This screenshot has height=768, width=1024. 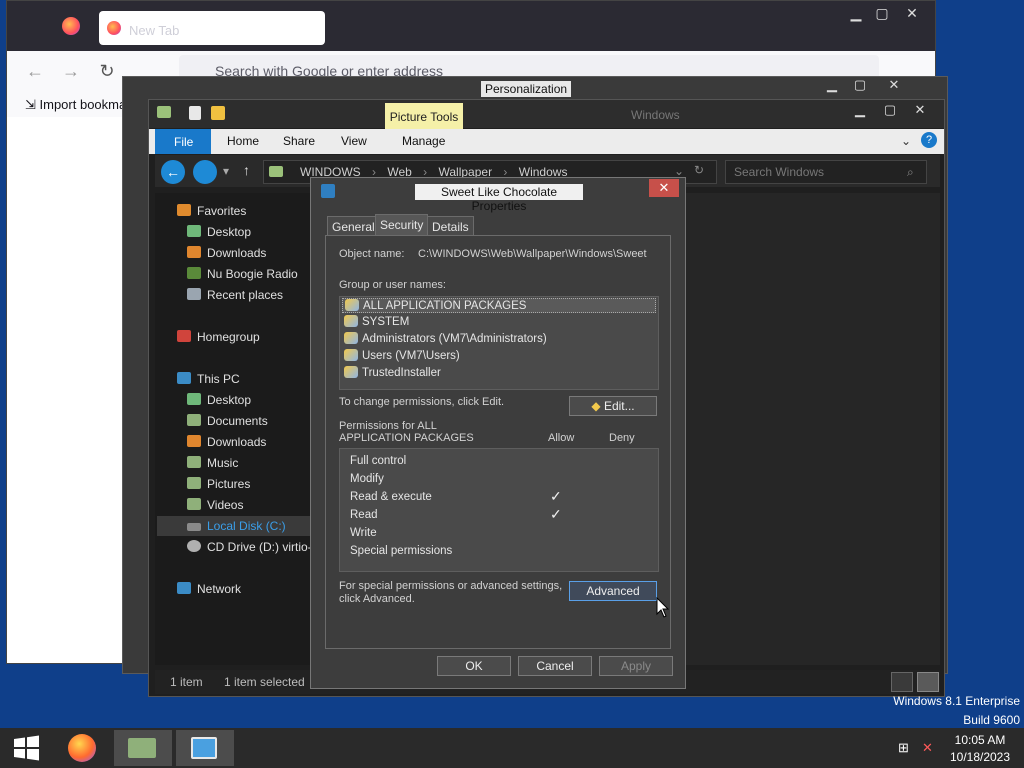 What do you see at coordinates (215, 505) in the screenshot?
I see `nav-pc-videos: Videos` at bounding box center [215, 505].